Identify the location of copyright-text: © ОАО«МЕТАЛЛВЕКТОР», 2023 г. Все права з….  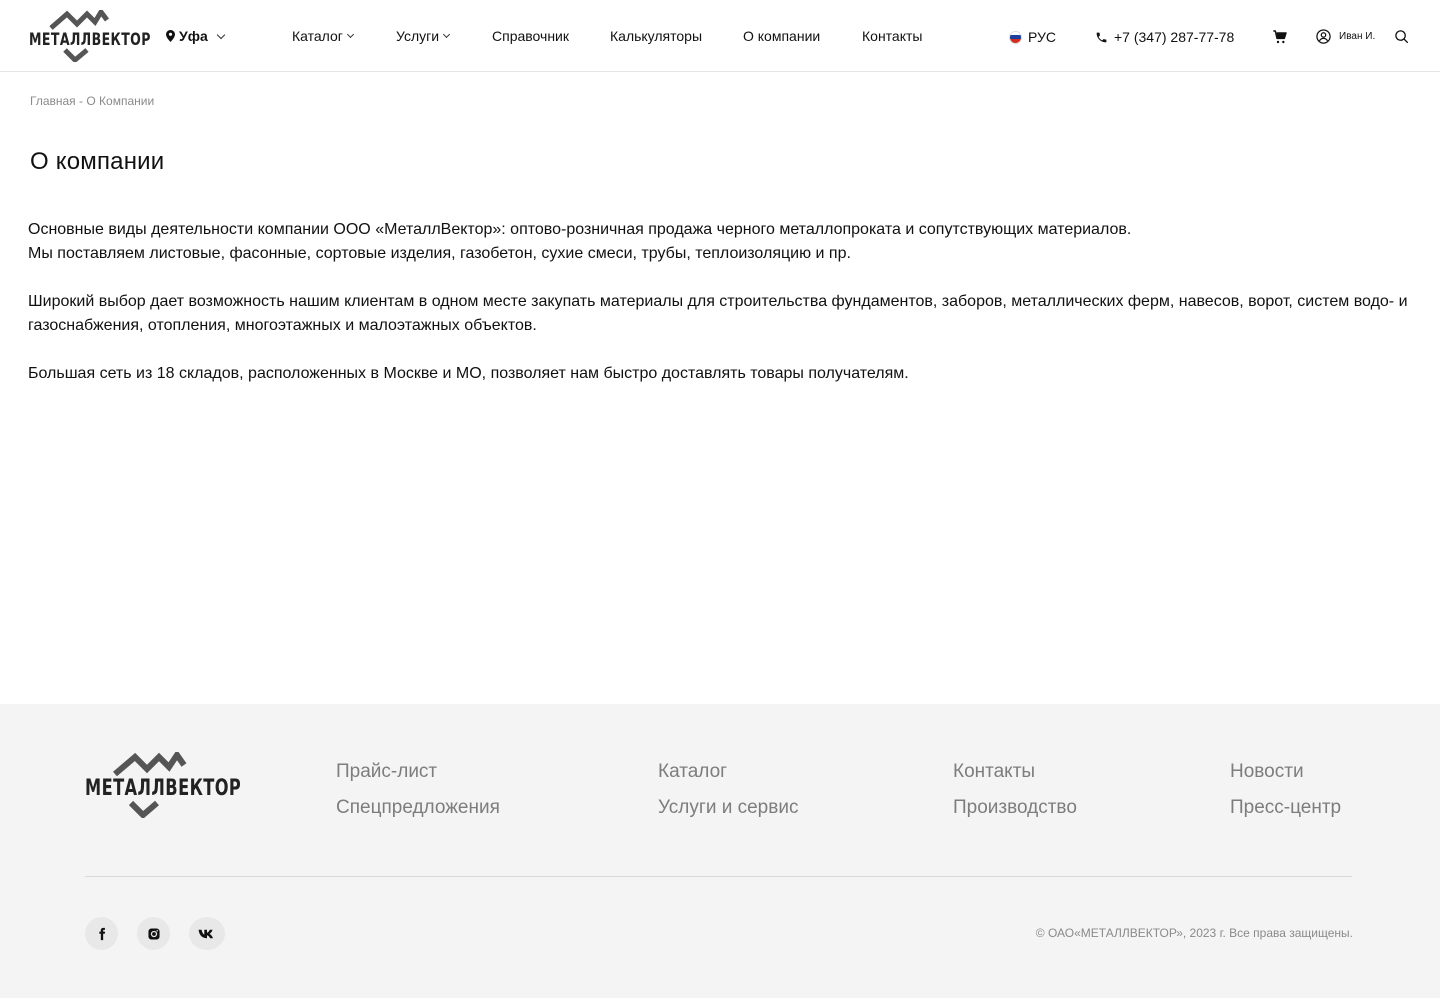
(1194, 933).